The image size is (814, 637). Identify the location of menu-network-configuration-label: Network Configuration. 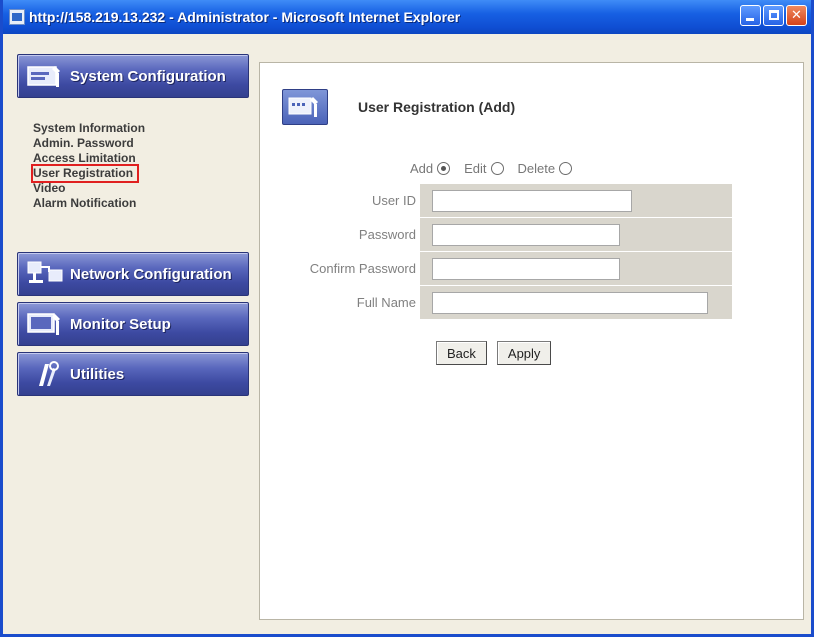
(151, 274).